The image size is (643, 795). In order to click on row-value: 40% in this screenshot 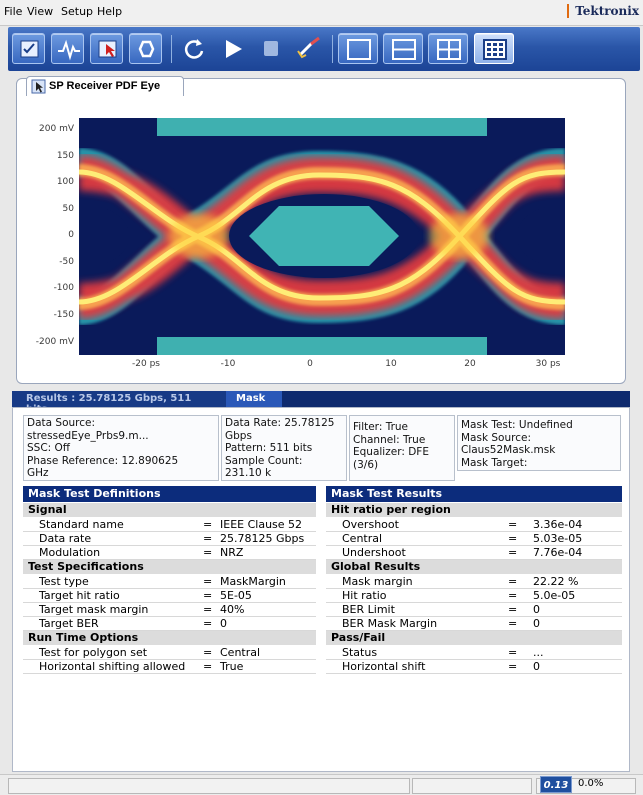, I will do `click(232, 609)`.